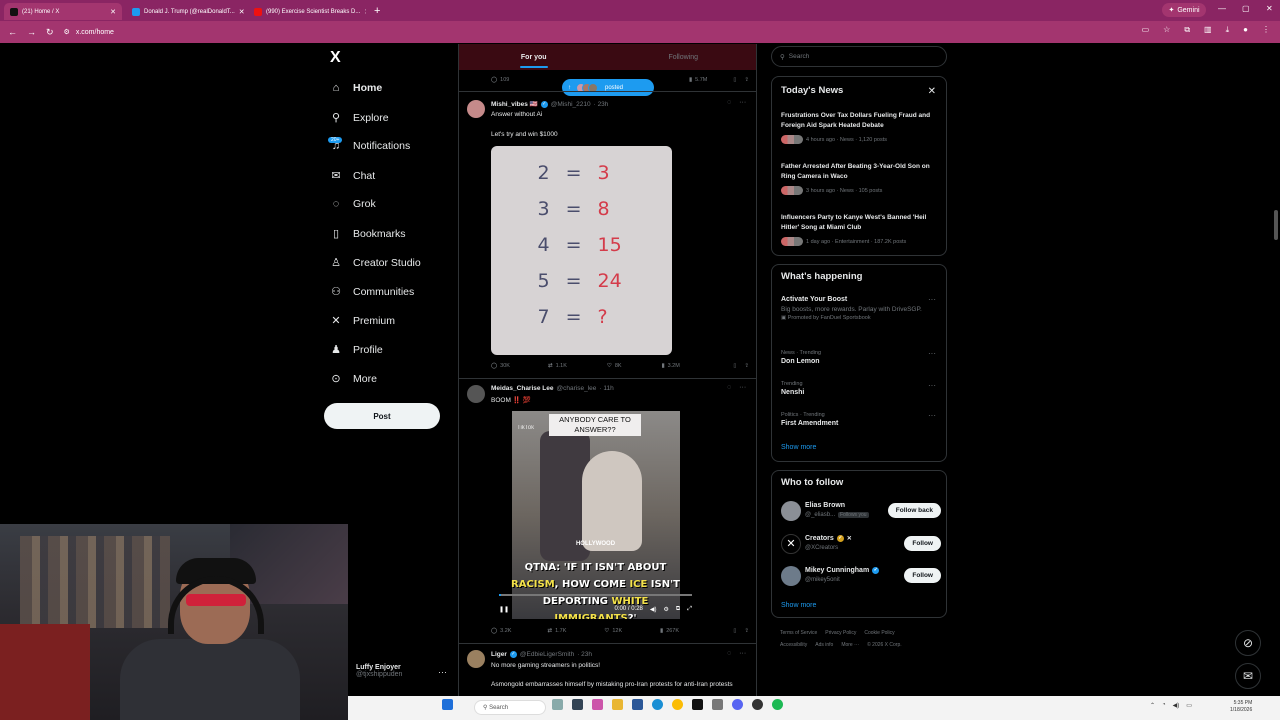 The height and width of the screenshot is (720, 1280). What do you see at coordinates (504, 609) in the screenshot?
I see `pause-icon: ❚❚` at bounding box center [504, 609].